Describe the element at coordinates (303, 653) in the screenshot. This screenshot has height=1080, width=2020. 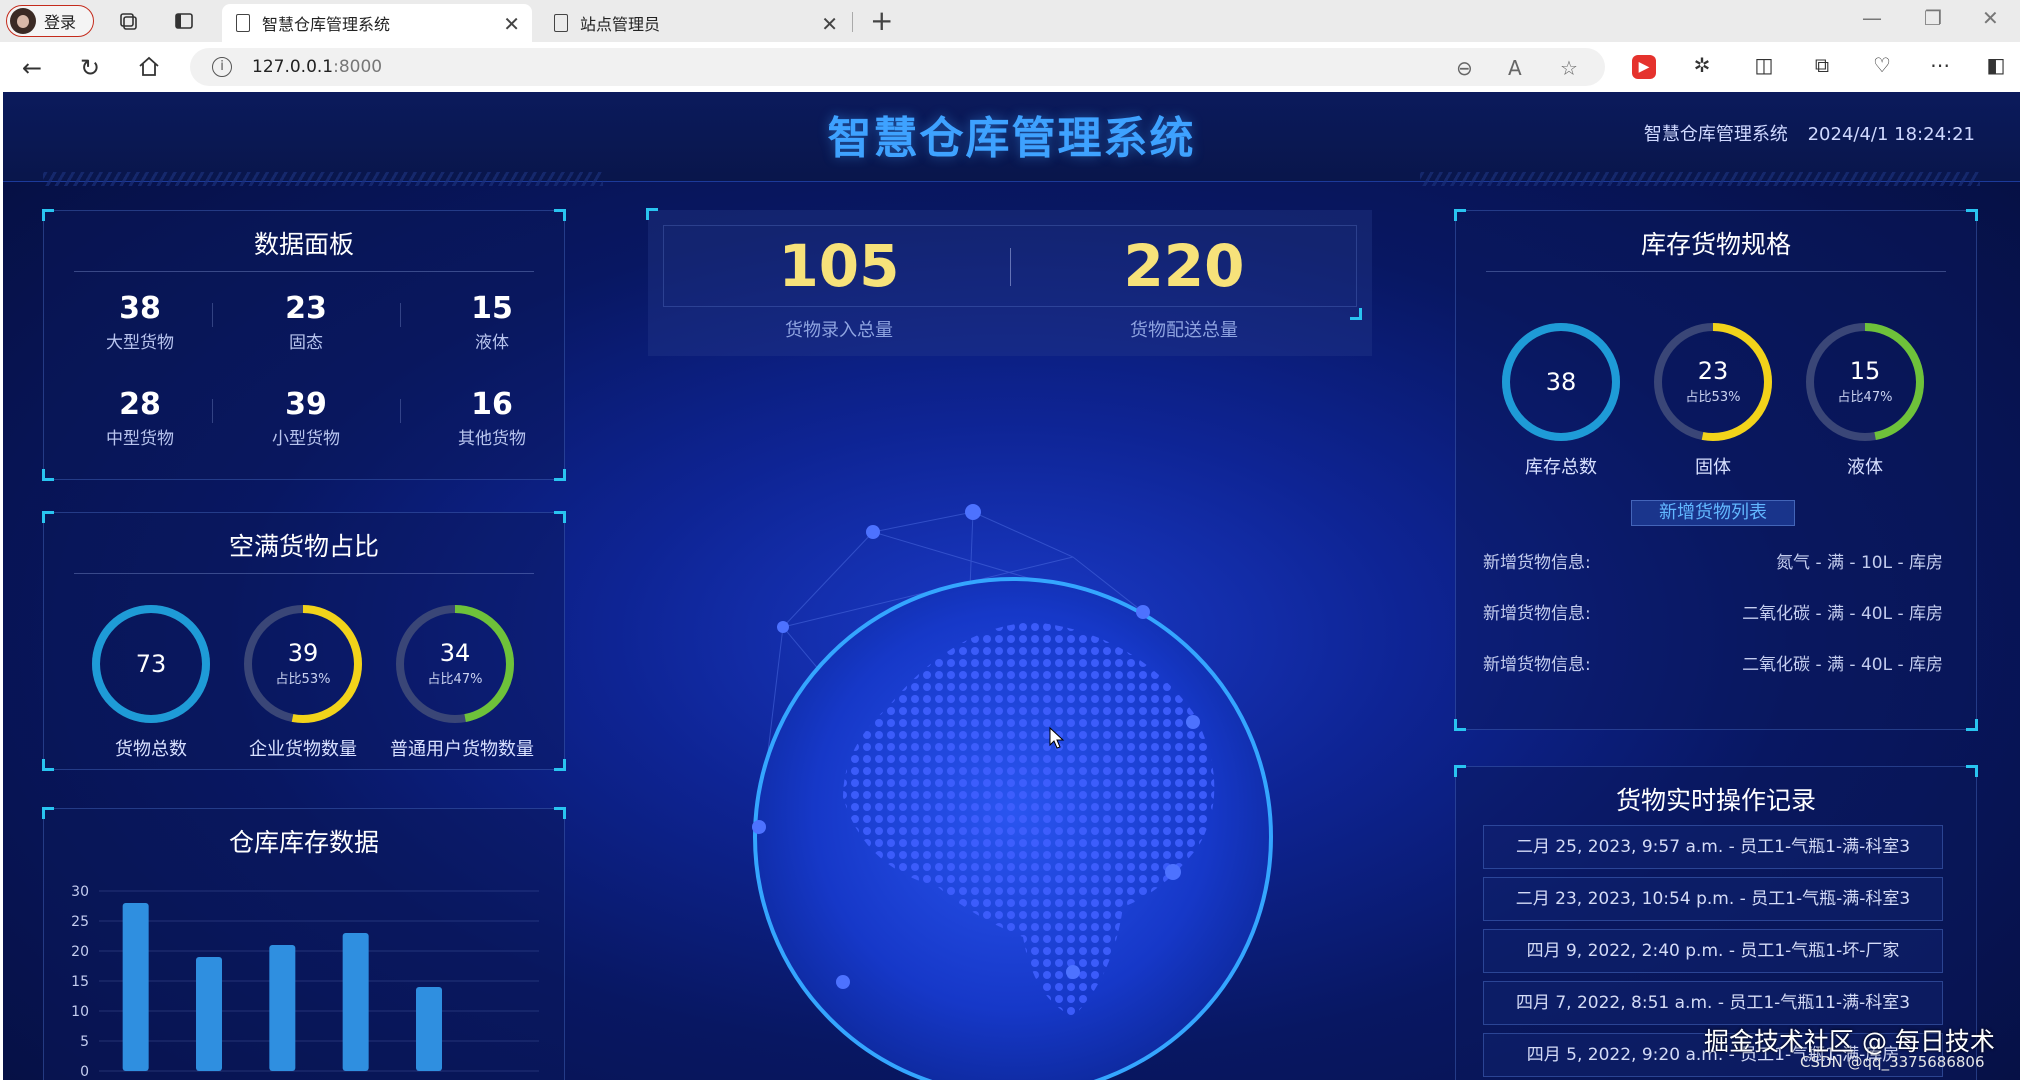
I see `ring-value: 39` at that location.